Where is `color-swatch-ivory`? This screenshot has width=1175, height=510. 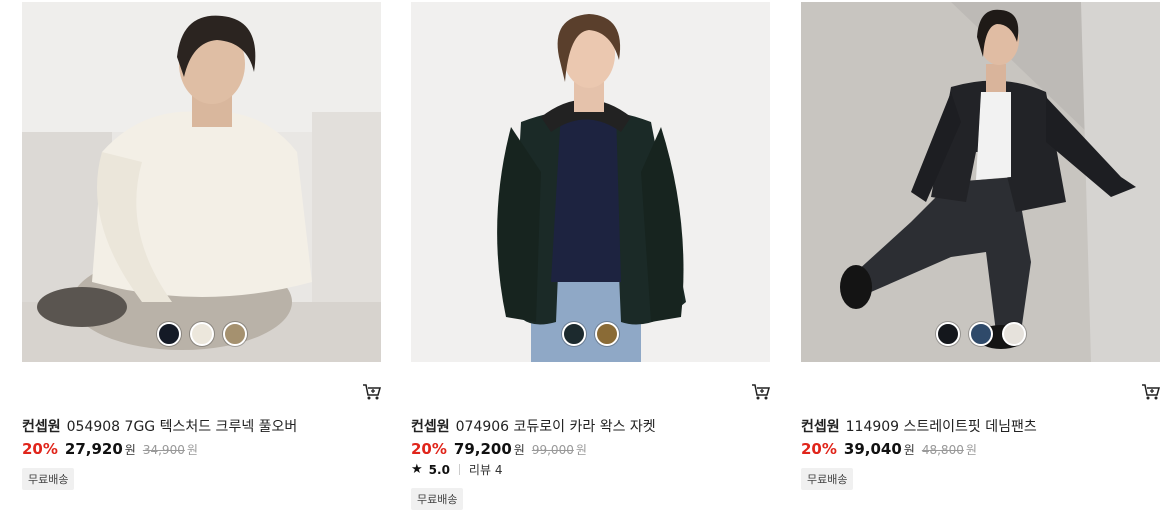 color-swatch-ivory is located at coordinates (201, 334).